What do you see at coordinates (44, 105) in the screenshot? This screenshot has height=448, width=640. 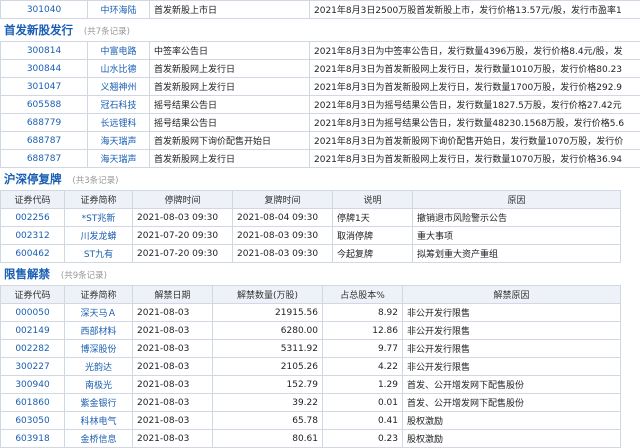 I see `stock-code-link: 605588` at bounding box center [44, 105].